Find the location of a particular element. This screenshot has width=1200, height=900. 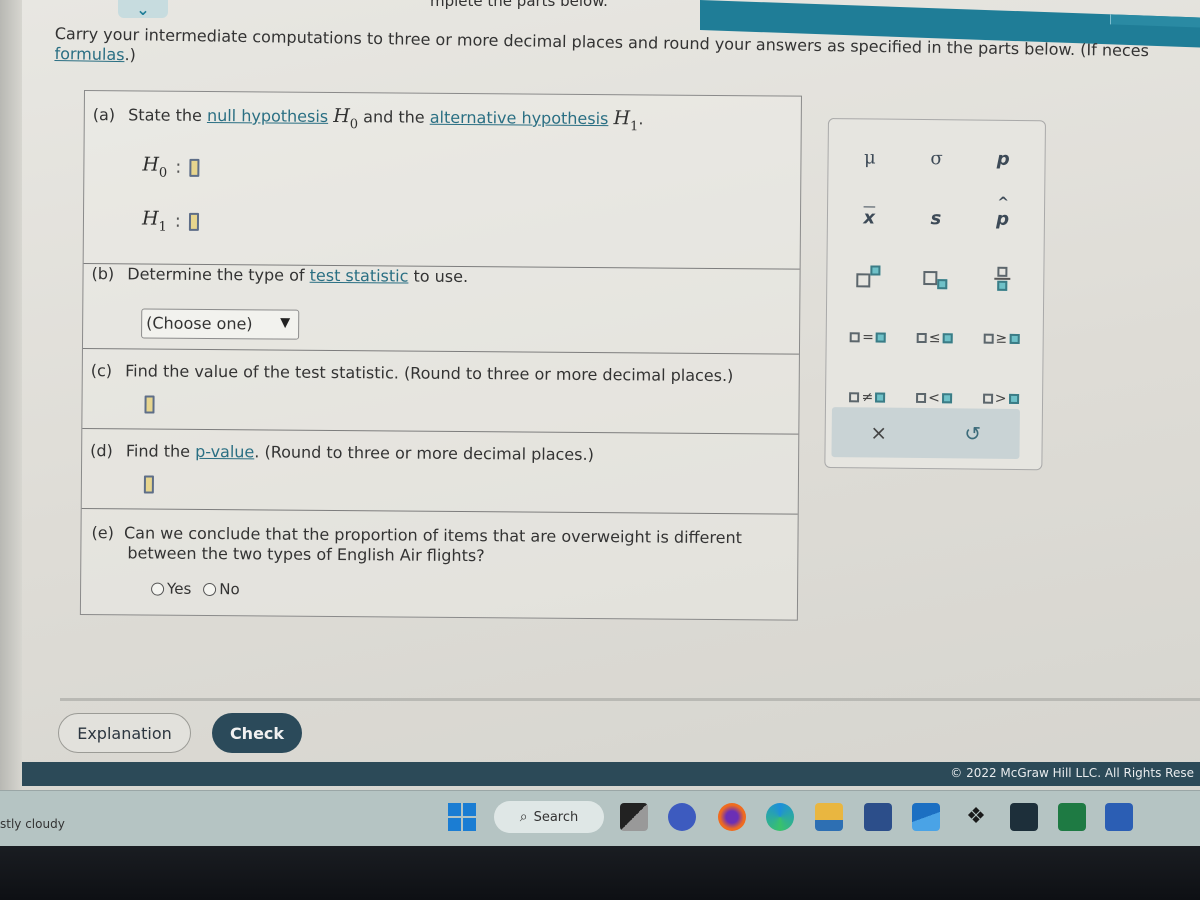

intro-text: mplete the parts below. is located at coordinates (519, 5).